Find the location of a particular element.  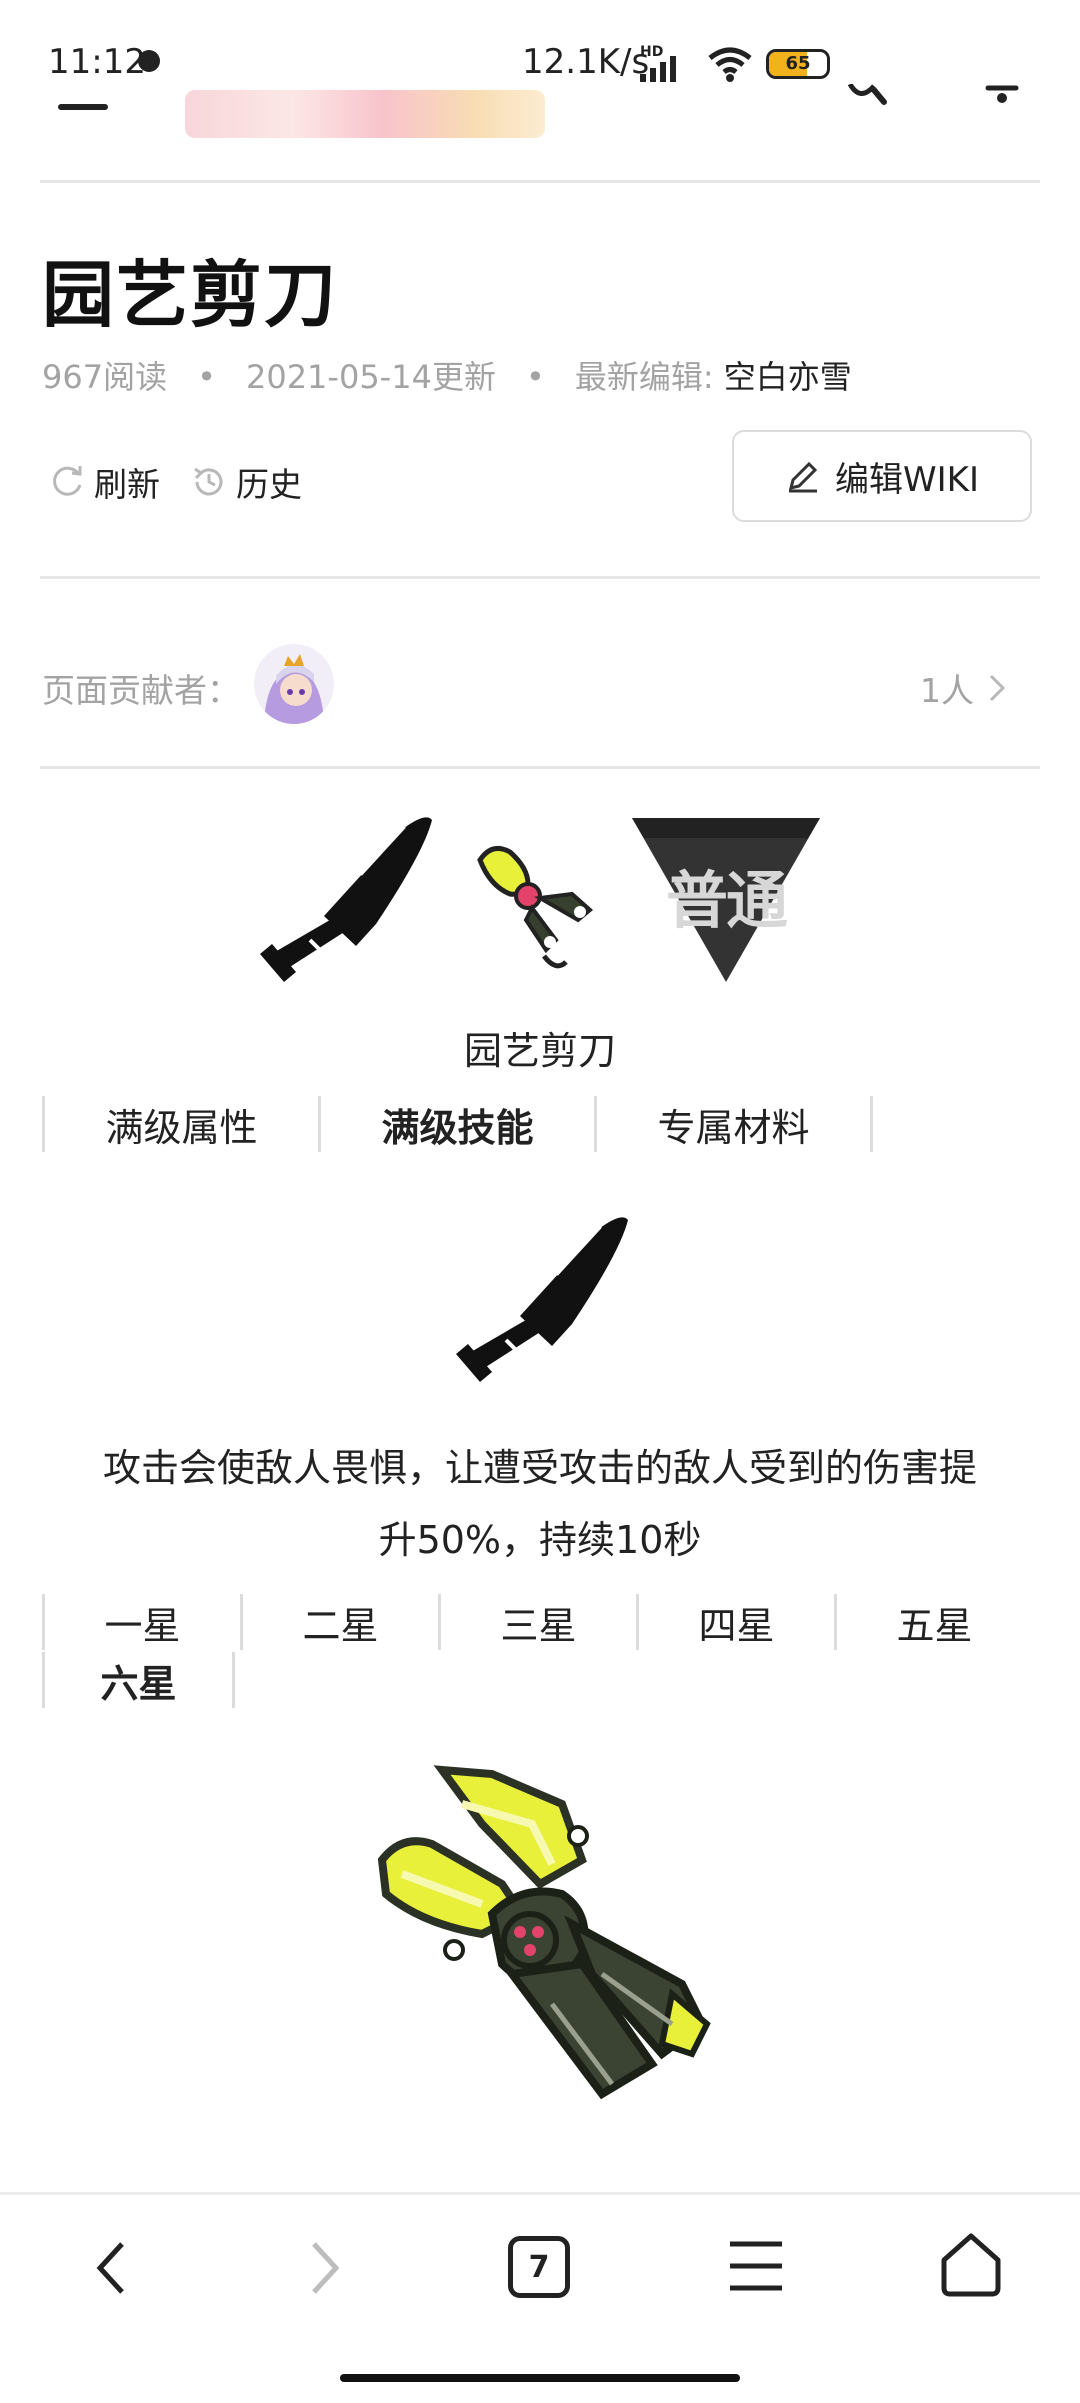

editor-name: 空白亦雪 is located at coordinates (788, 377).